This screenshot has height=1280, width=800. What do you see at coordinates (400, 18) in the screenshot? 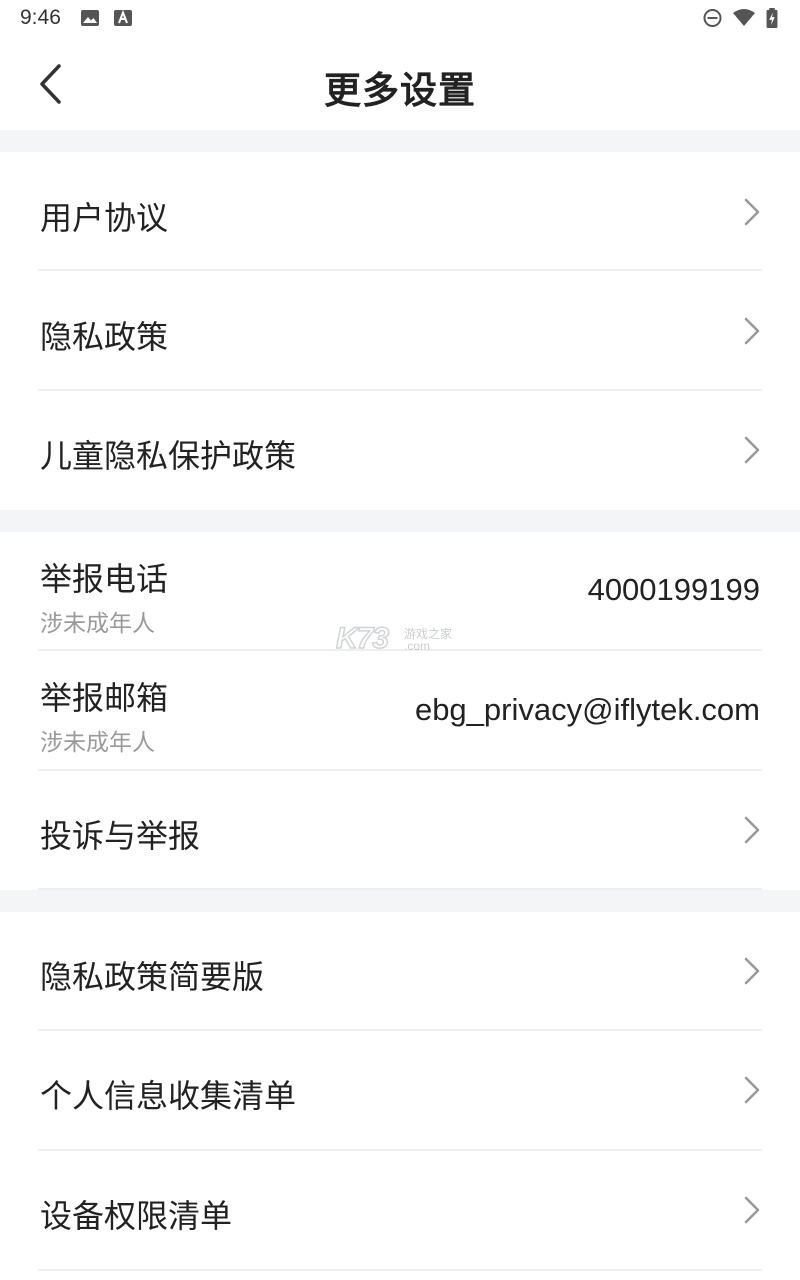
I see `status-bar: 9:46` at bounding box center [400, 18].